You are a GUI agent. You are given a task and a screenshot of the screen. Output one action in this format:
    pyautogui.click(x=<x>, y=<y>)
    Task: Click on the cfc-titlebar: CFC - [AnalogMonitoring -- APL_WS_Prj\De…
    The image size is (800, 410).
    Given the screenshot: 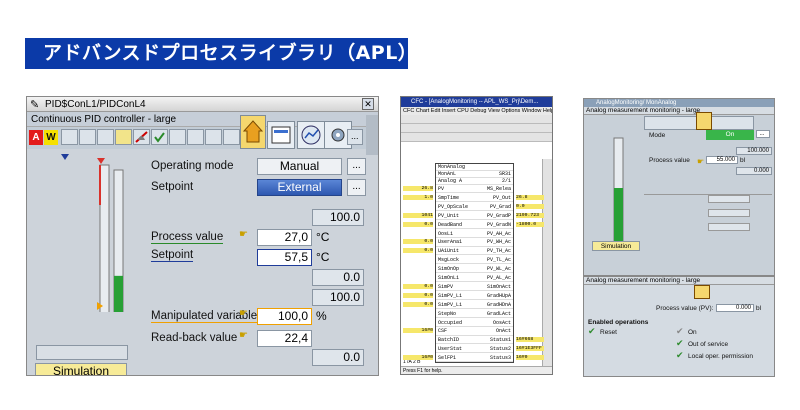 What is the action you would take?
    pyautogui.click(x=476, y=102)
    